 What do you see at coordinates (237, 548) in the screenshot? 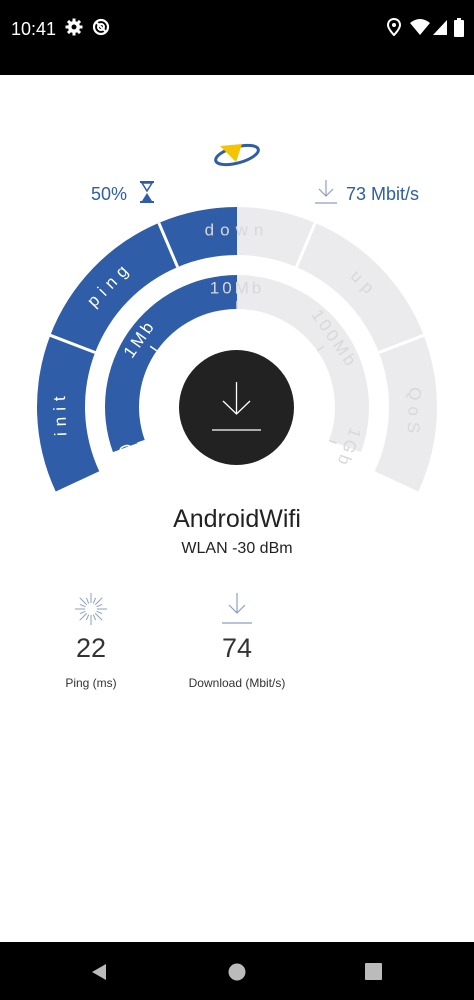
I see `network-signal: WLAN -30 dBm` at bounding box center [237, 548].